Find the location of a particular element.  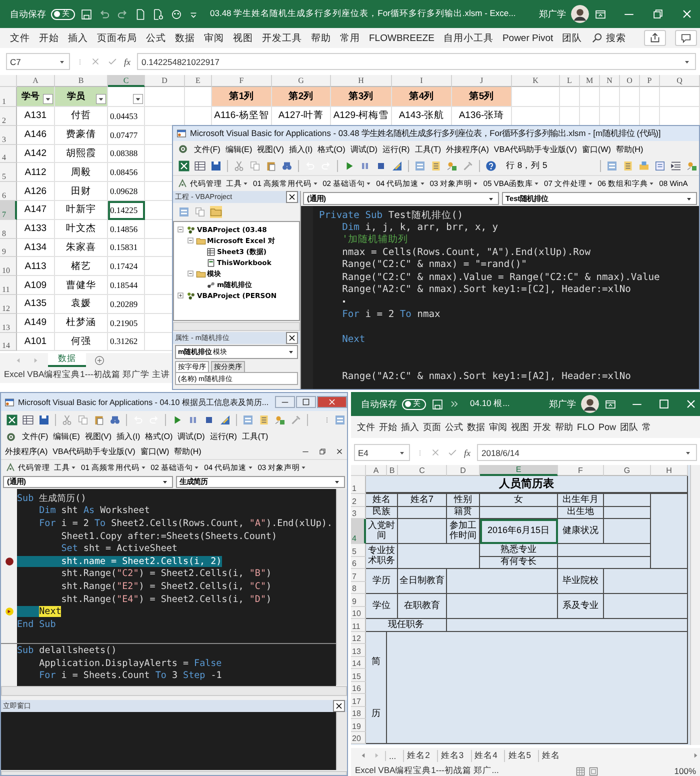

ribbon-tab: 帮助 is located at coordinates (321, 38).